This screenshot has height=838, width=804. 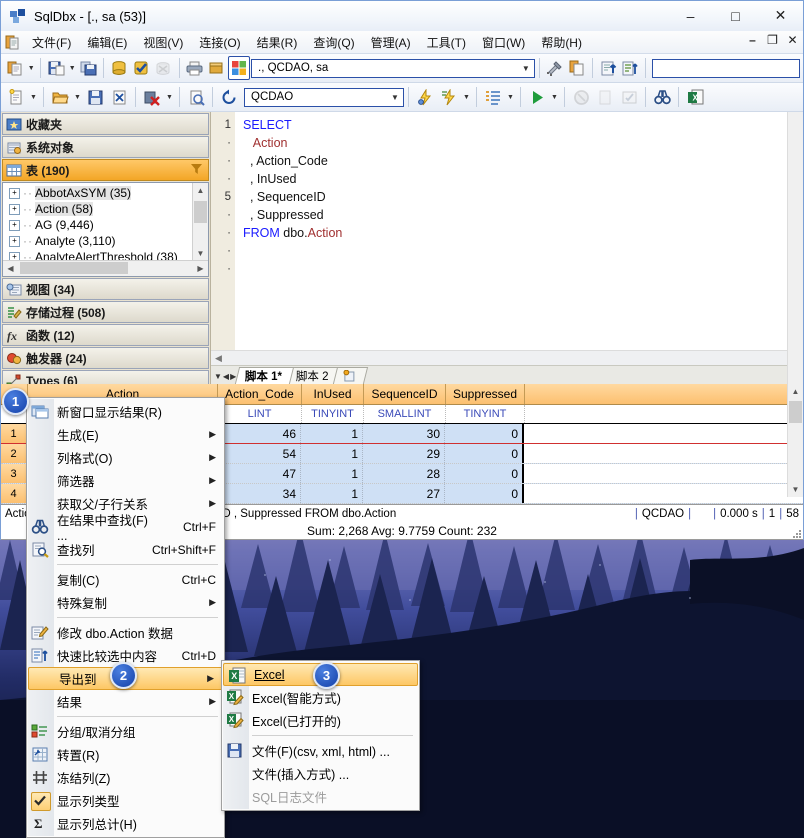 I want to click on grid-column-header-inused: InUsed, so click(x=333, y=394).